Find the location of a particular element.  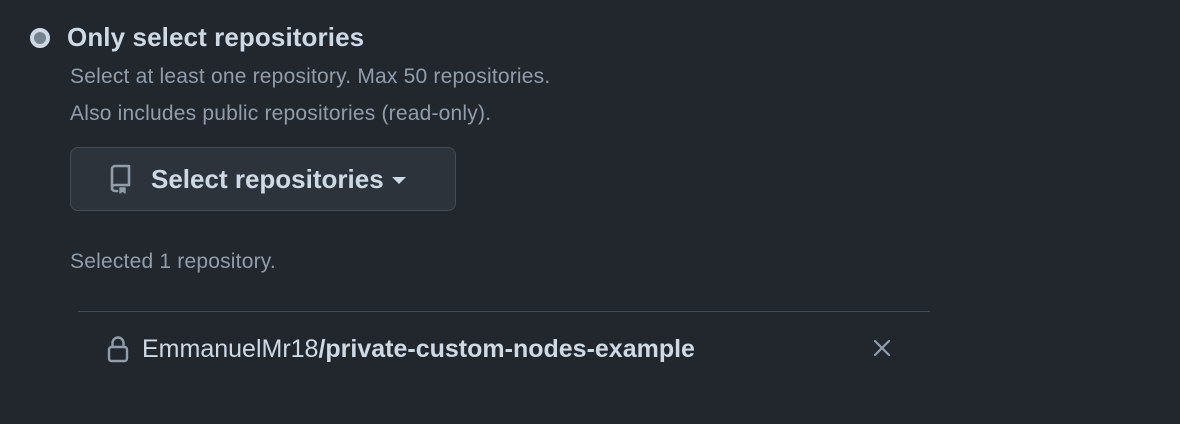

triangle-down-icon is located at coordinates (398, 180).